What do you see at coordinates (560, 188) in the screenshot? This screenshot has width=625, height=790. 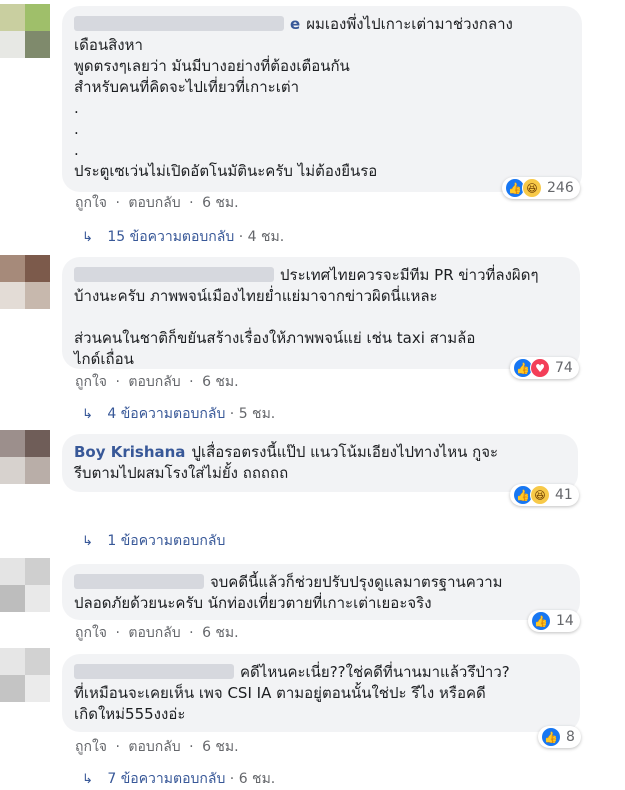 I see `reaction-count: 246` at bounding box center [560, 188].